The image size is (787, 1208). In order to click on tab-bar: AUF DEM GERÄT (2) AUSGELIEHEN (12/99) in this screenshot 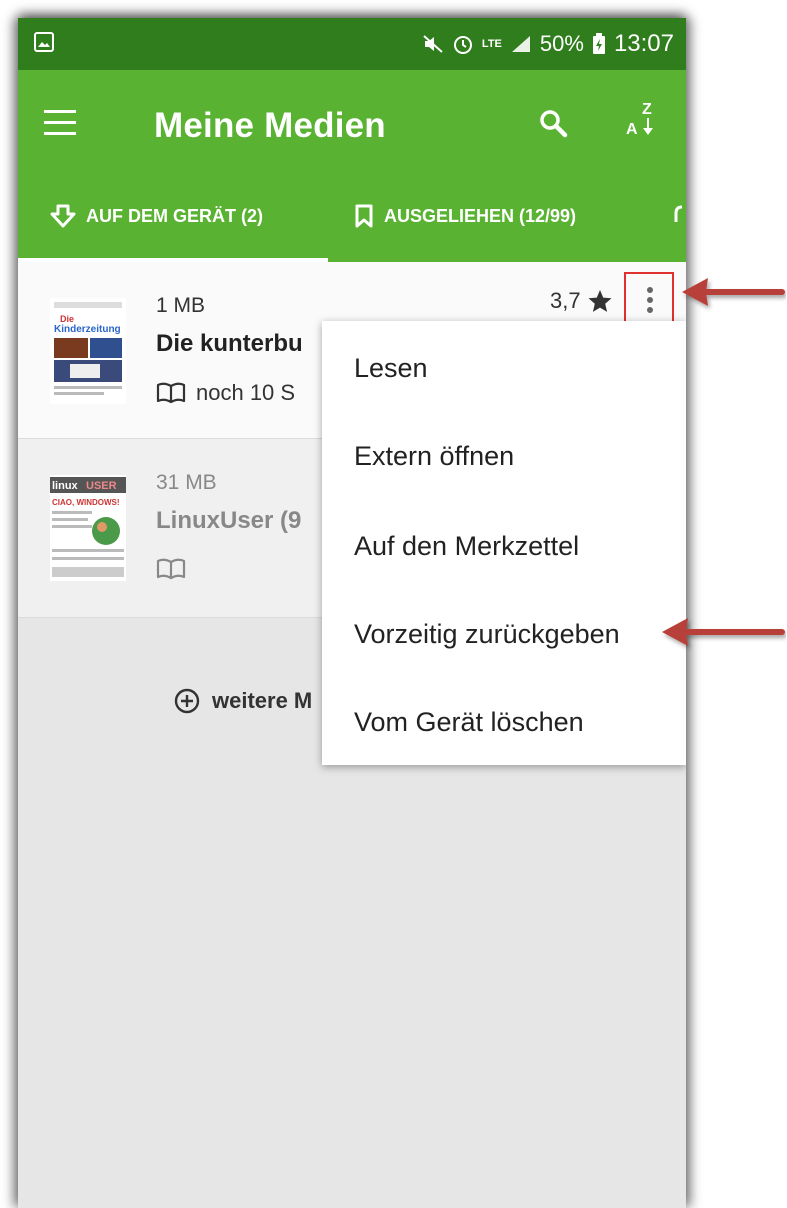, I will do `click(352, 222)`.